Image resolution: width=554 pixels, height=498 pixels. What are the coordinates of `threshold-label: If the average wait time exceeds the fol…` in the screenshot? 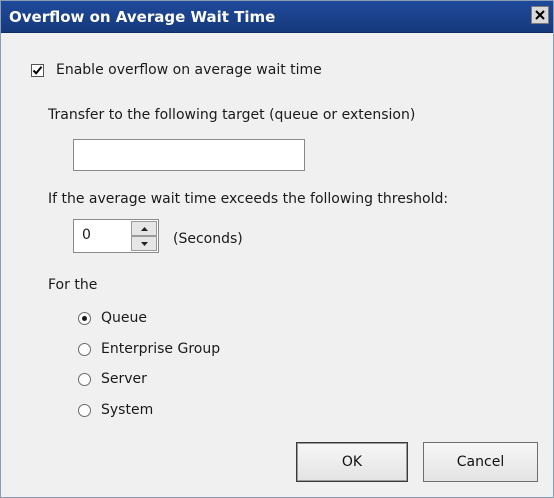 It's located at (248, 199).